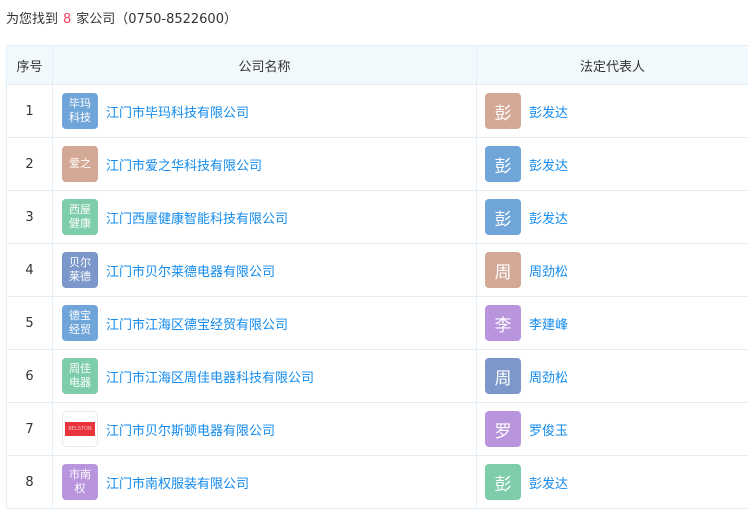  I want to click on person-avatar: 罗, so click(503, 429).